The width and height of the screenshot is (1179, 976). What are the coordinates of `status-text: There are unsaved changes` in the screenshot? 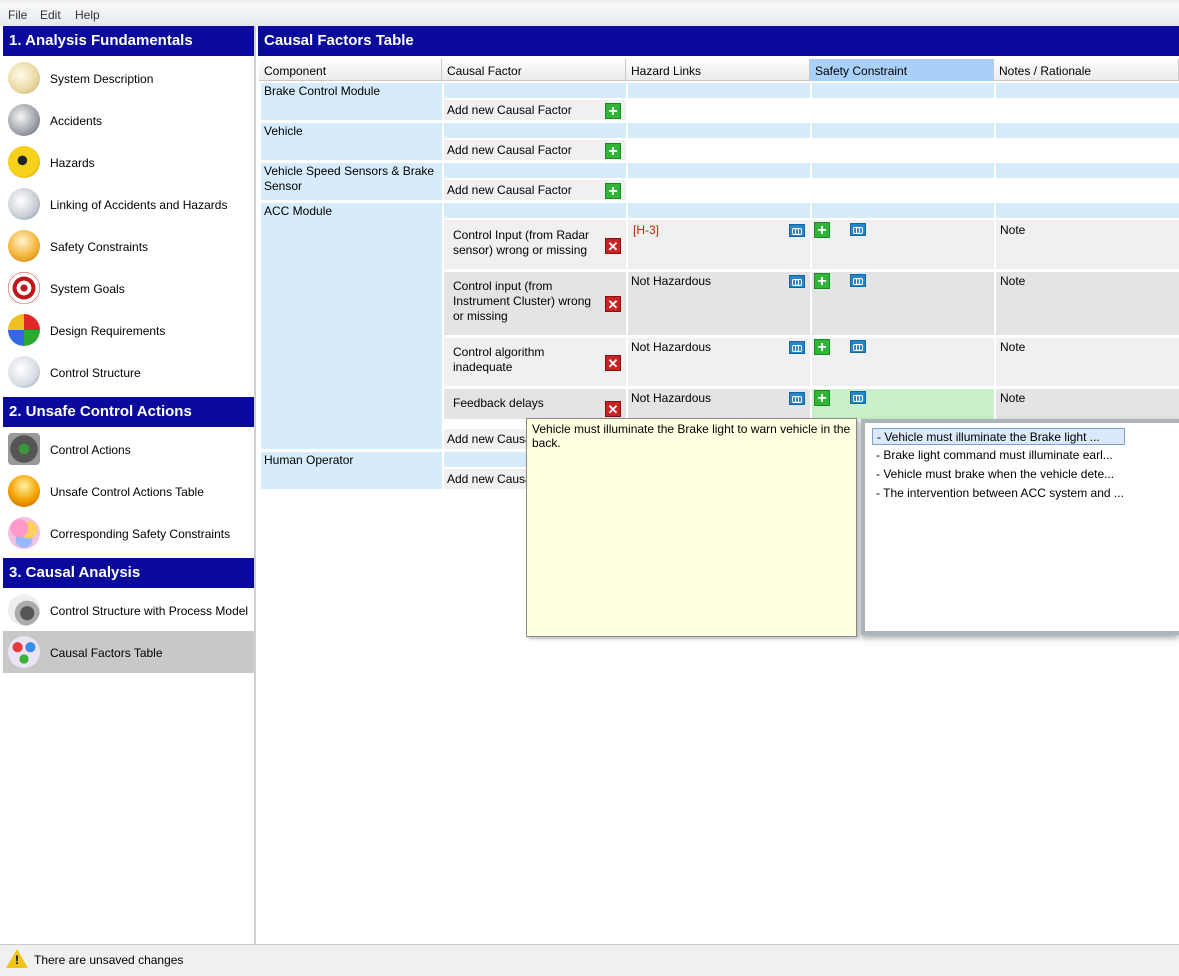 It's located at (109, 960).